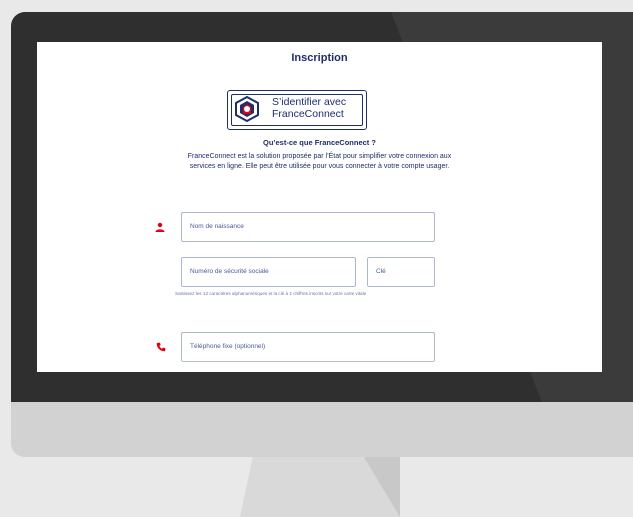 Image resolution: width=633 pixels, height=517 pixels. I want to click on franceconnect-label-line1: S’identifier avec, so click(309, 102).